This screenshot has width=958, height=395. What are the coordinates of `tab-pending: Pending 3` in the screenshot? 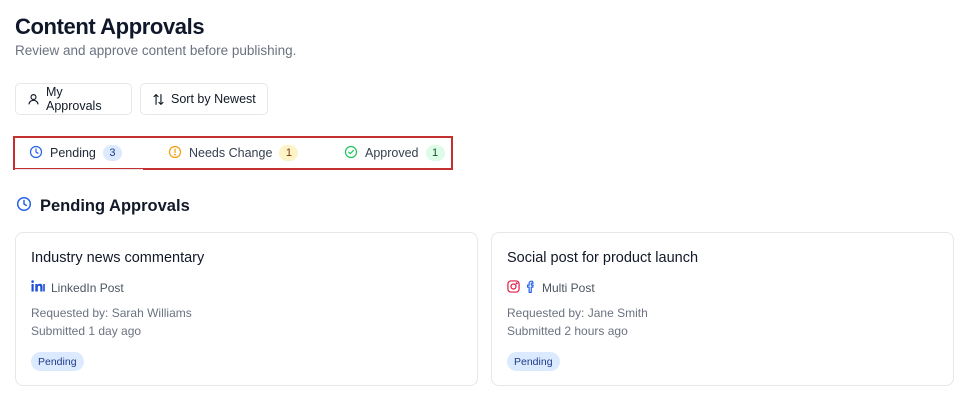 It's located at (75, 153).